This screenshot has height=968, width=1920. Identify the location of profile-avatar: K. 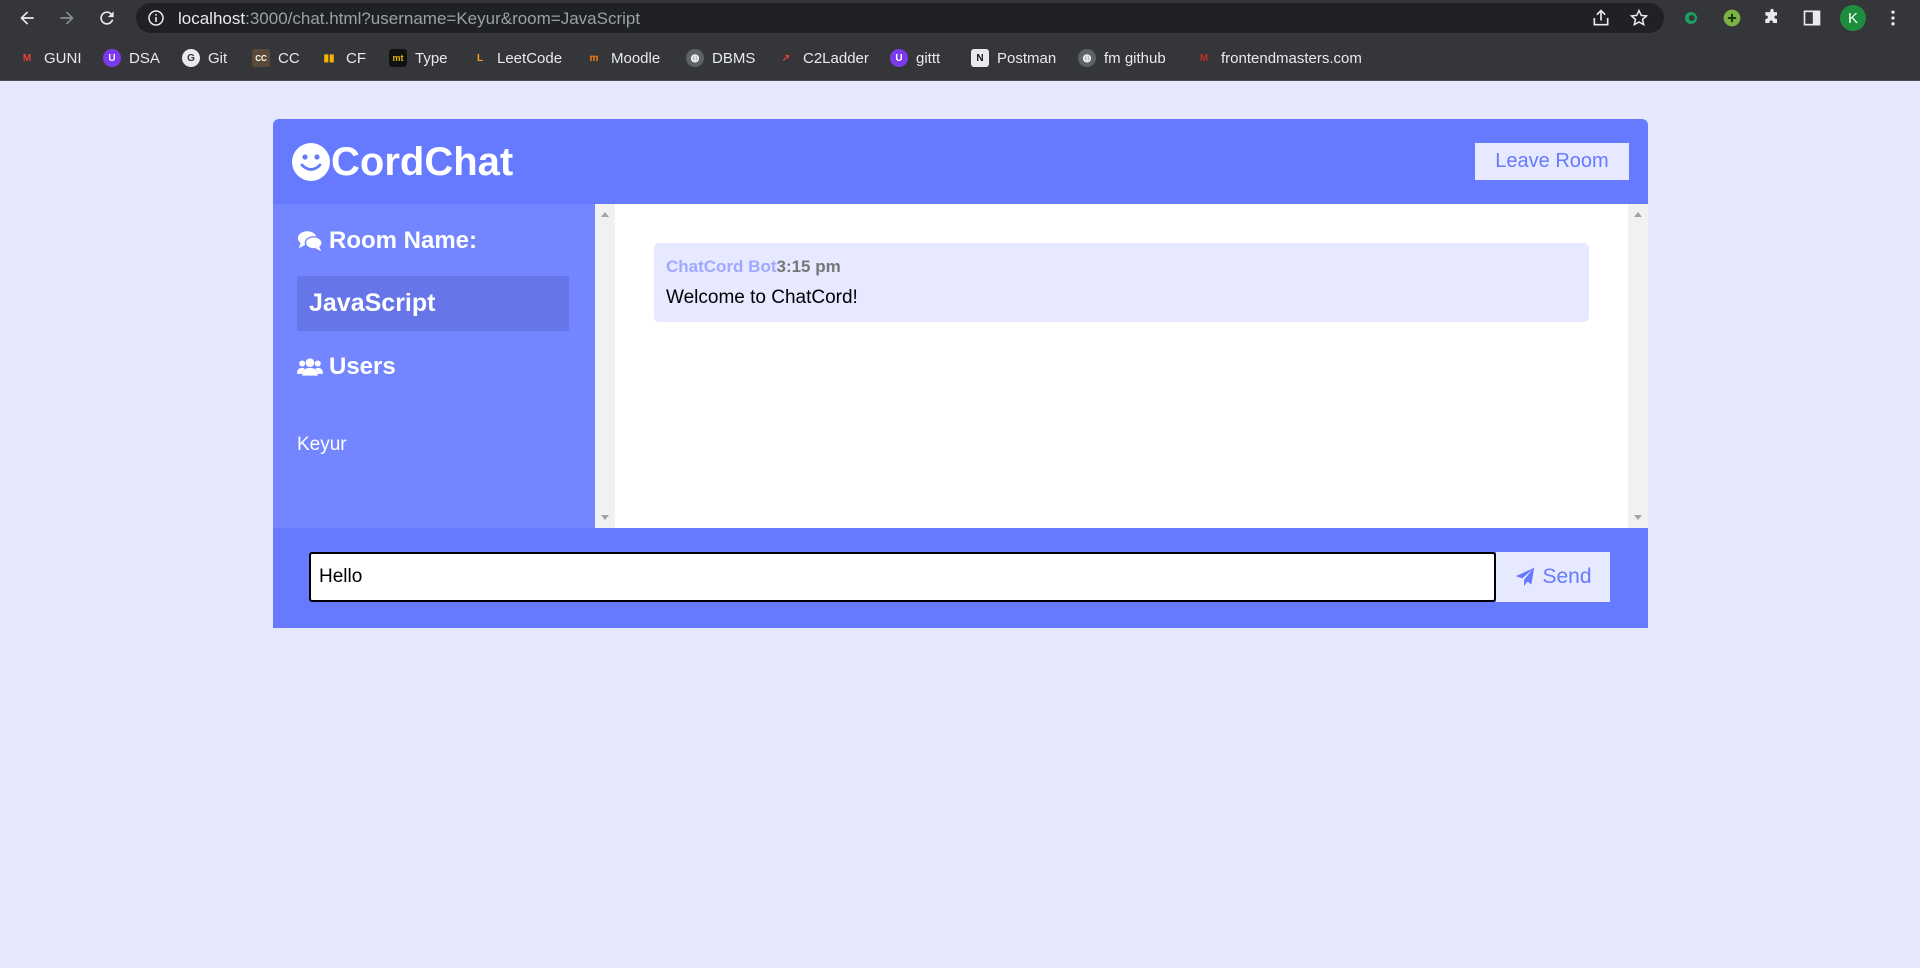
(1853, 18).